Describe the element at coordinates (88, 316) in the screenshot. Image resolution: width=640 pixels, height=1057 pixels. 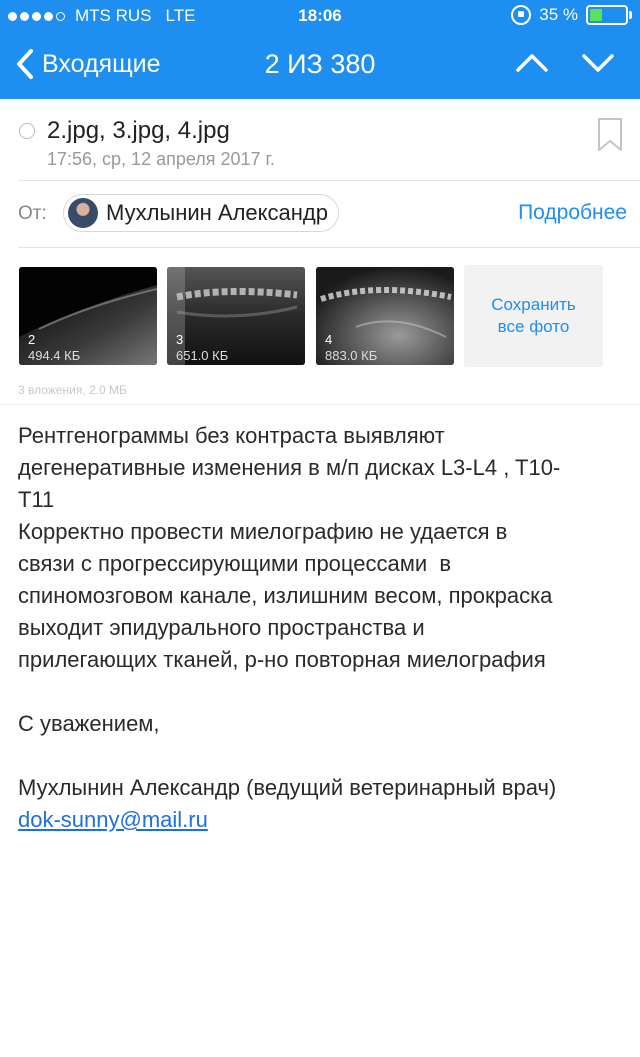
I see `attachment-thumbnail: 2 494.4 КБ` at that location.